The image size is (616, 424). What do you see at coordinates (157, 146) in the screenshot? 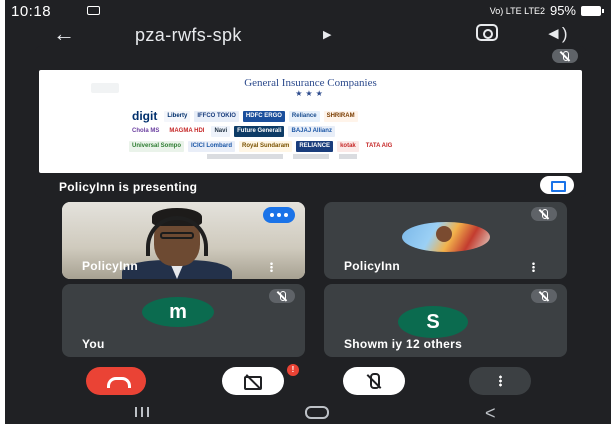
I see `insurer-logo: Universal Sompo` at bounding box center [157, 146].